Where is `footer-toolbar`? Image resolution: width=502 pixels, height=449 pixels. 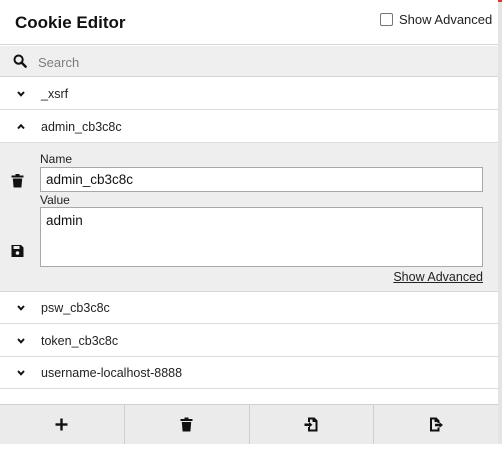
footer-toolbar is located at coordinates (249, 424).